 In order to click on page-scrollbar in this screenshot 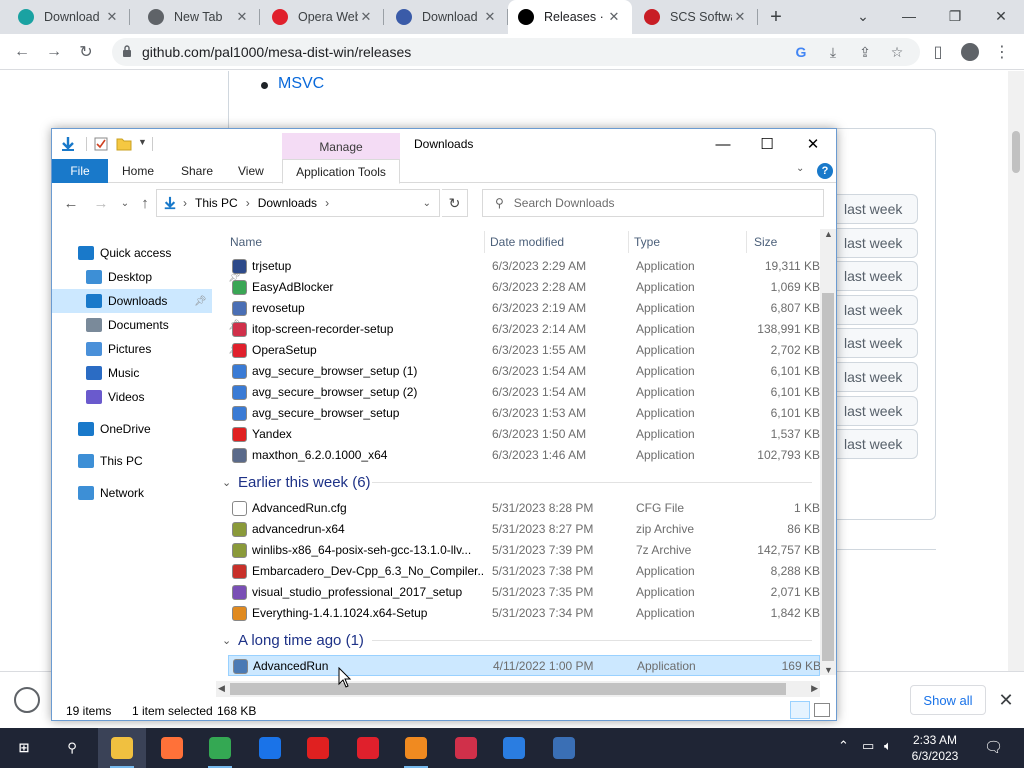, I will do `click(1016, 371)`.